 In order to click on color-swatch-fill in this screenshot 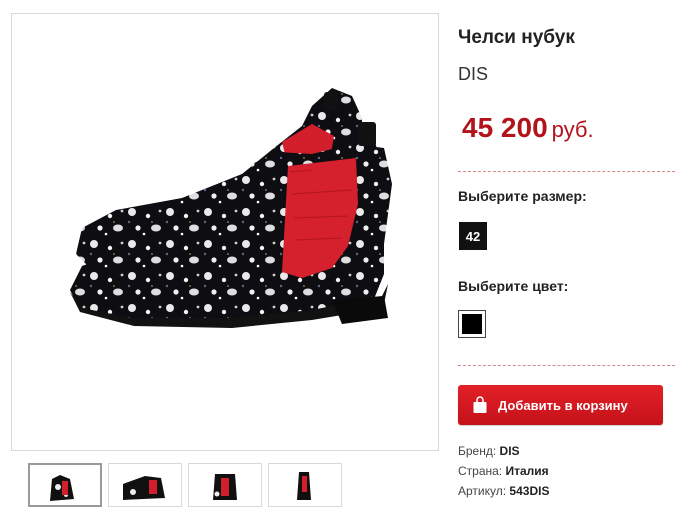, I will do `click(472, 324)`.